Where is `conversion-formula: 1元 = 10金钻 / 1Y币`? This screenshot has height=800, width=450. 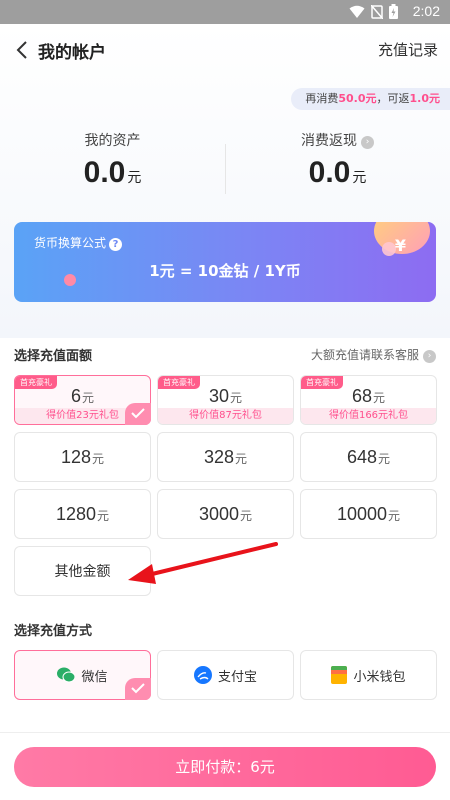
conversion-formula: 1元 = 10金钻 / 1Y币 is located at coordinates (225, 271).